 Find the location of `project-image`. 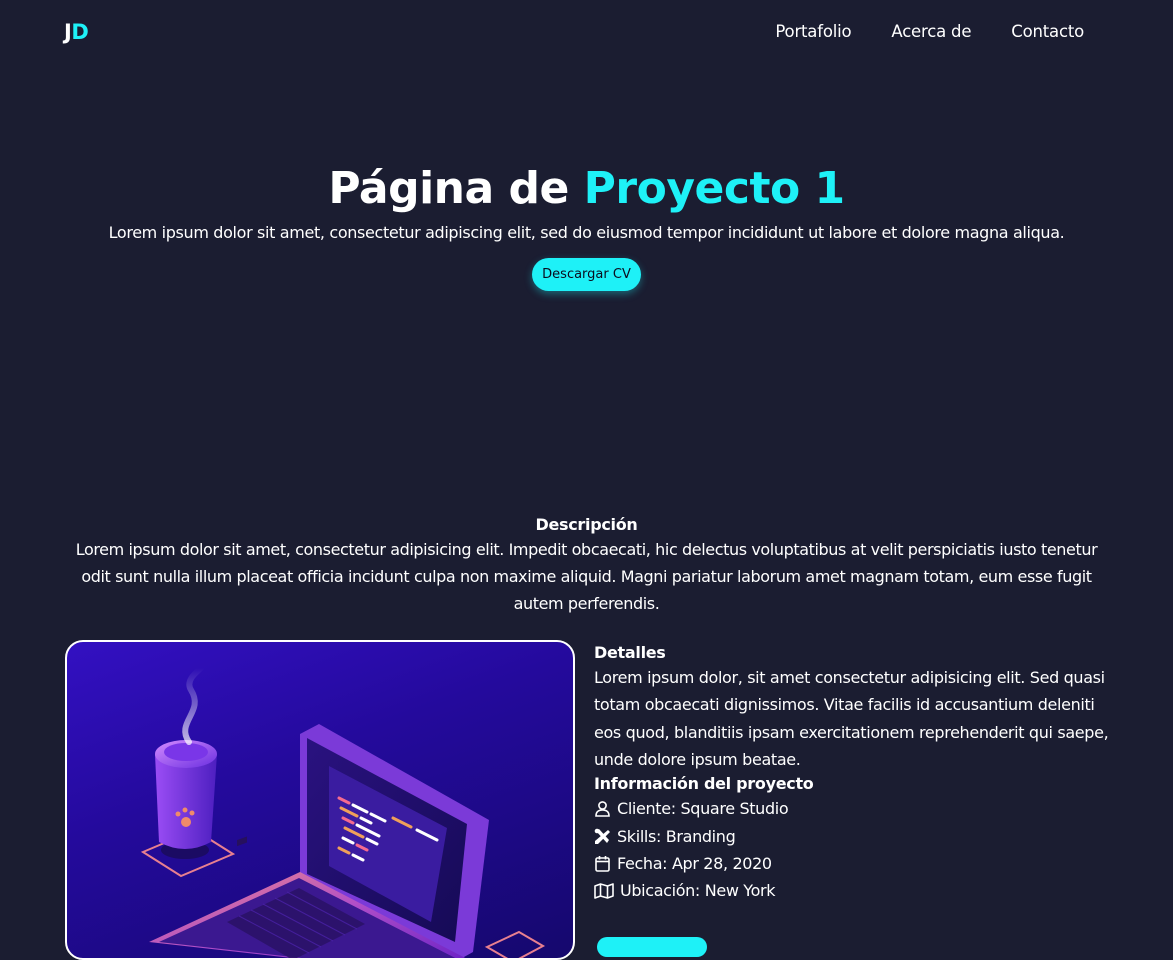

project-image is located at coordinates (320, 800).